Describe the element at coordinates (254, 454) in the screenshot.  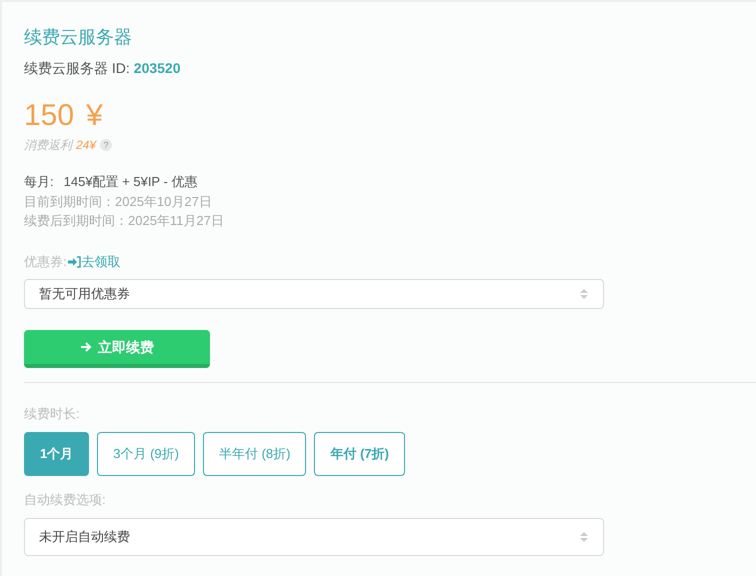
I see `duration-option: 半年付 (8折)` at that location.